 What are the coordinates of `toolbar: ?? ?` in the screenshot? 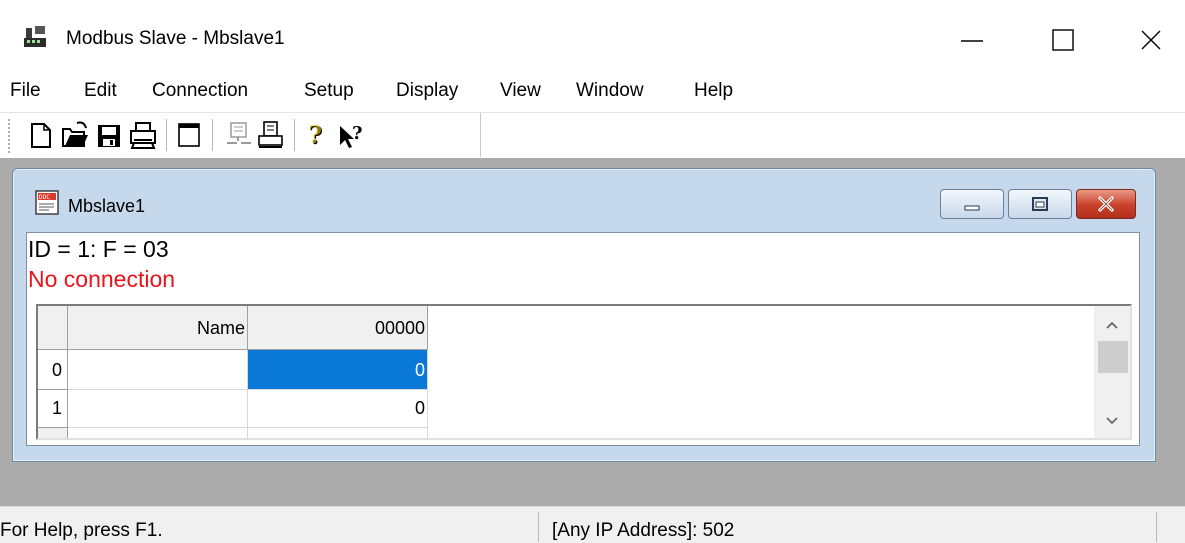 It's located at (592, 135).